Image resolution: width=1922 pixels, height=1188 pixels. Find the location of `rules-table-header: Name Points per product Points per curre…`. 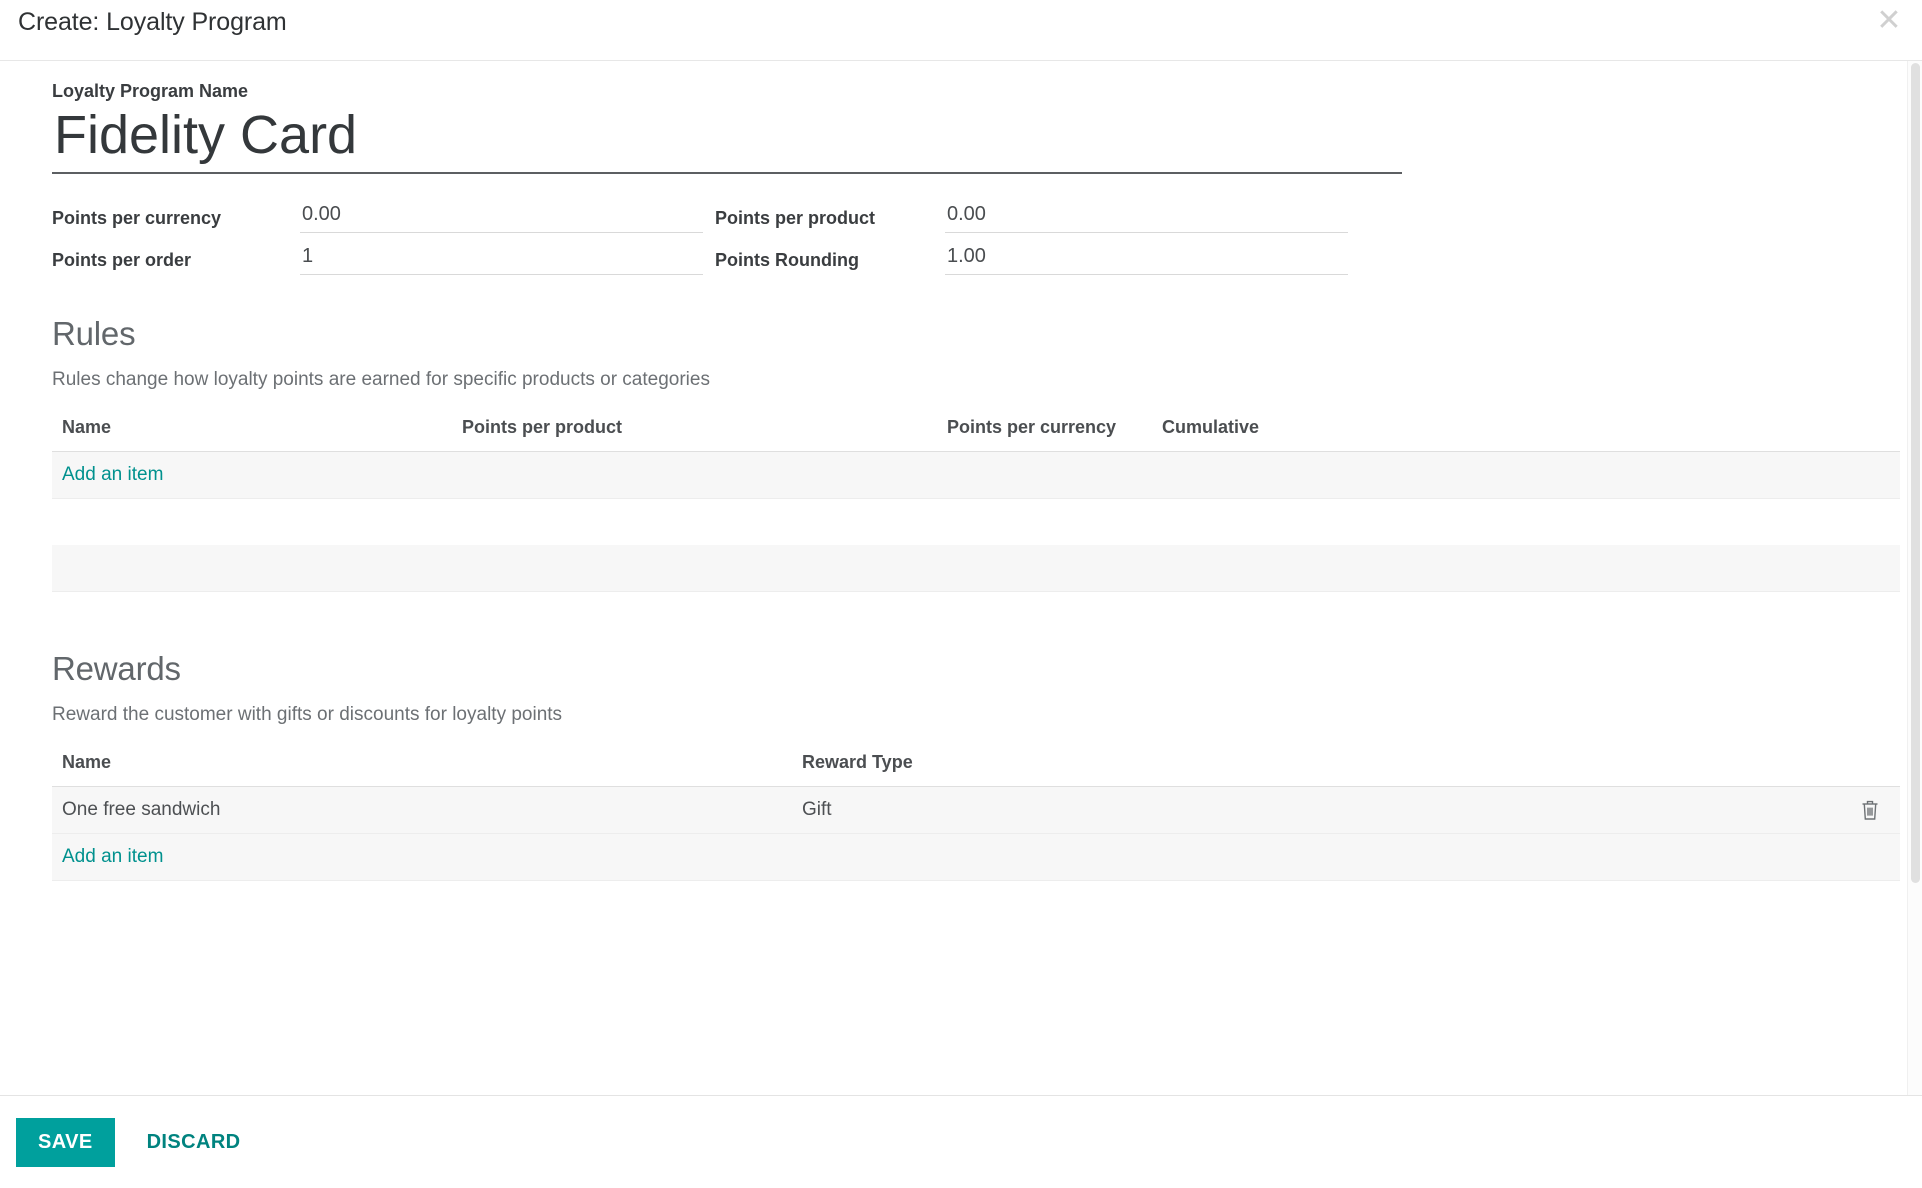

rules-table-header: Name Points per product Points per curre… is located at coordinates (976, 435).